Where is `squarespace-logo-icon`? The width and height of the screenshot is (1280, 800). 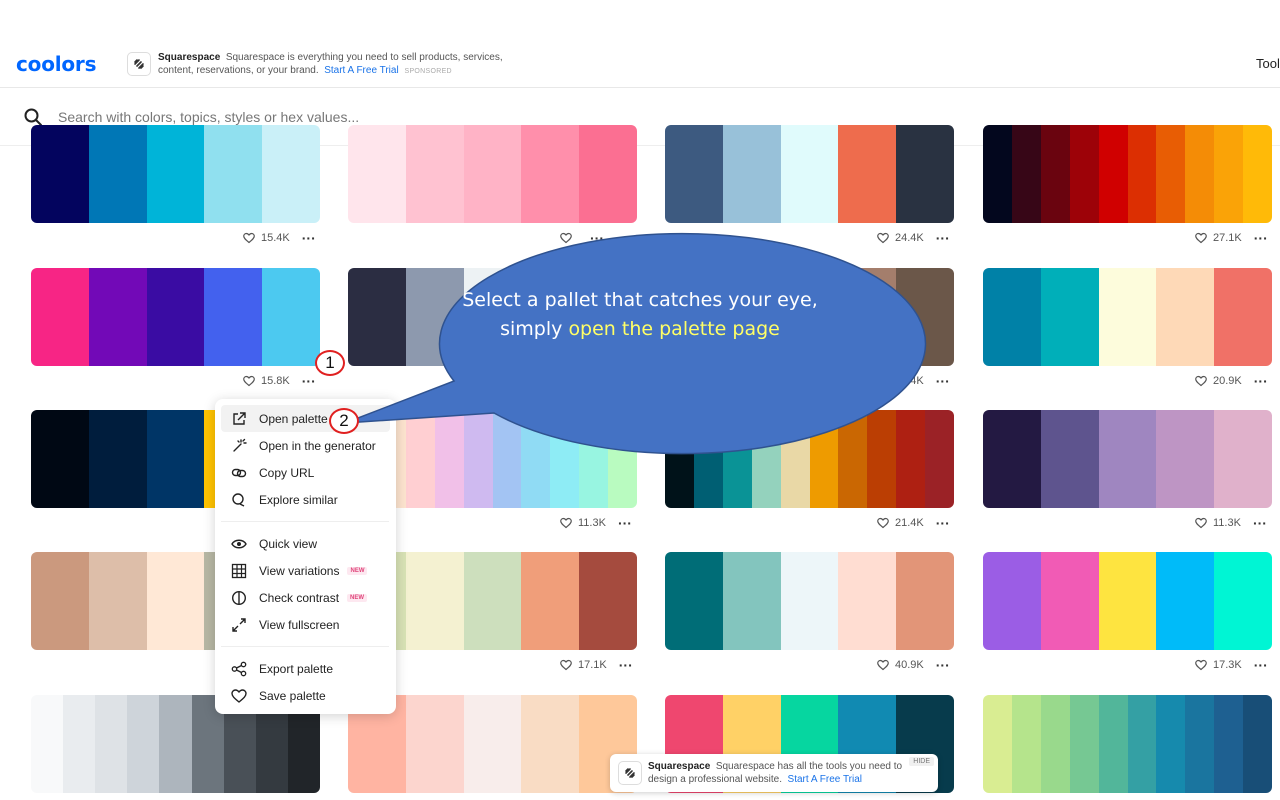
squarespace-logo-icon is located at coordinates (630, 773).